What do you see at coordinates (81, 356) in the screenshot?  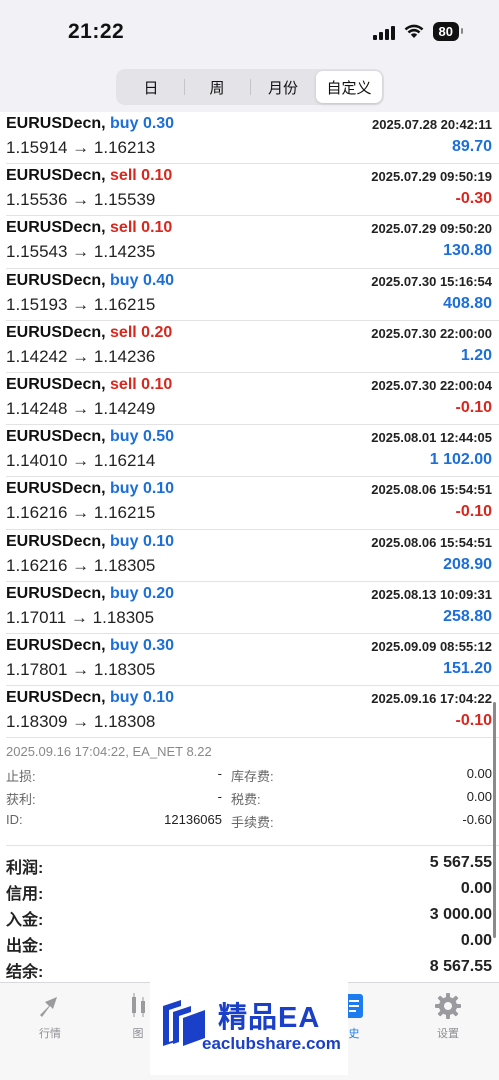 I see `deal-prices: 1.14242 → 1.14236` at bounding box center [81, 356].